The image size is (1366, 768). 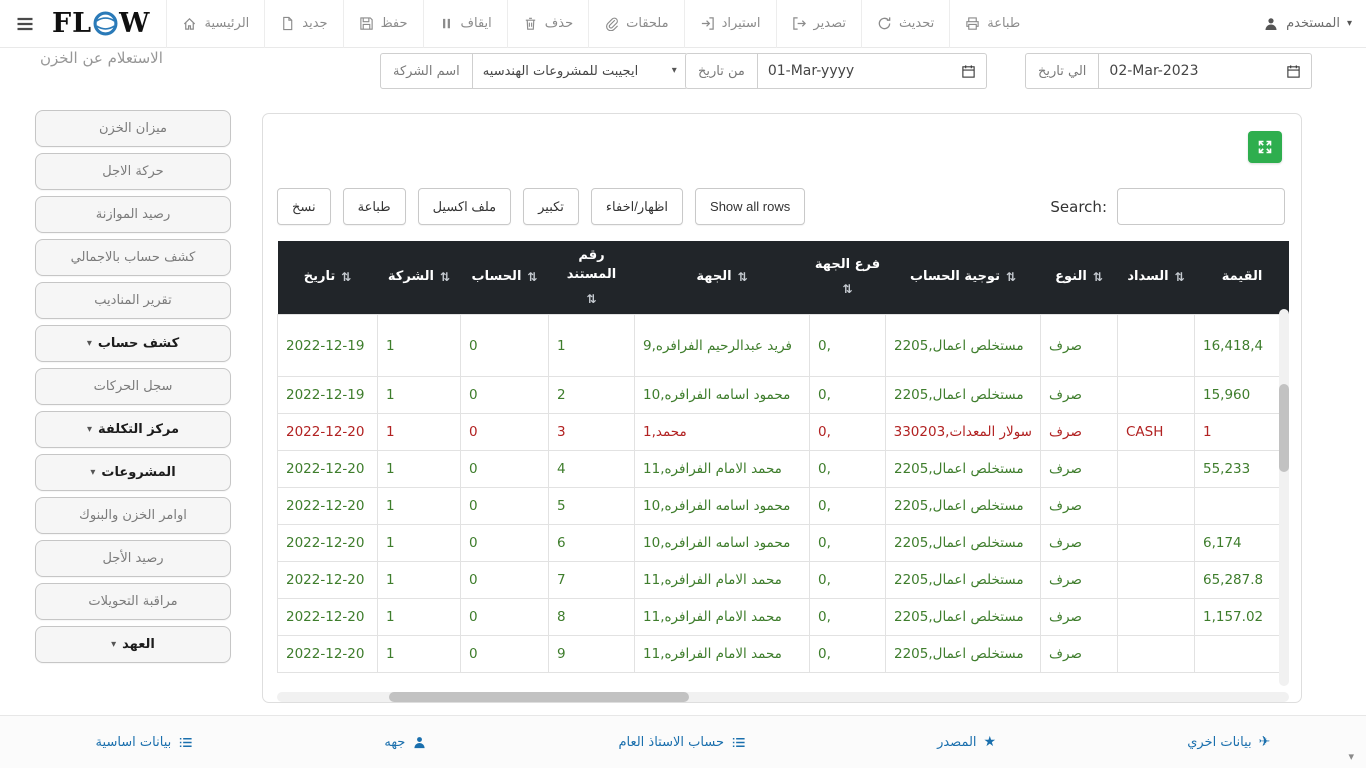 What do you see at coordinates (464, 206) in the screenshot?
I see `excel-export-button: ملف اكسيل` at bounding box center [464, 206].